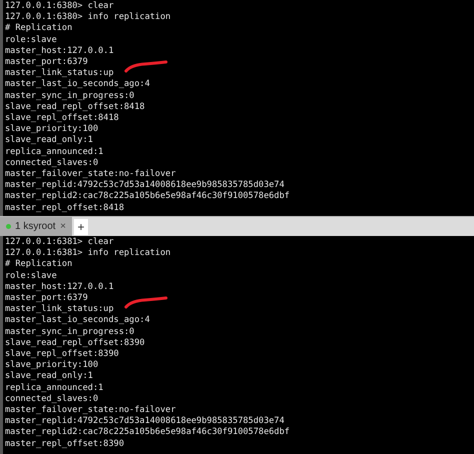  What do you see at coordinates (63, 226) in the screenshot?
I see `close-tab-button: ×` at bounding box center [63, 226].